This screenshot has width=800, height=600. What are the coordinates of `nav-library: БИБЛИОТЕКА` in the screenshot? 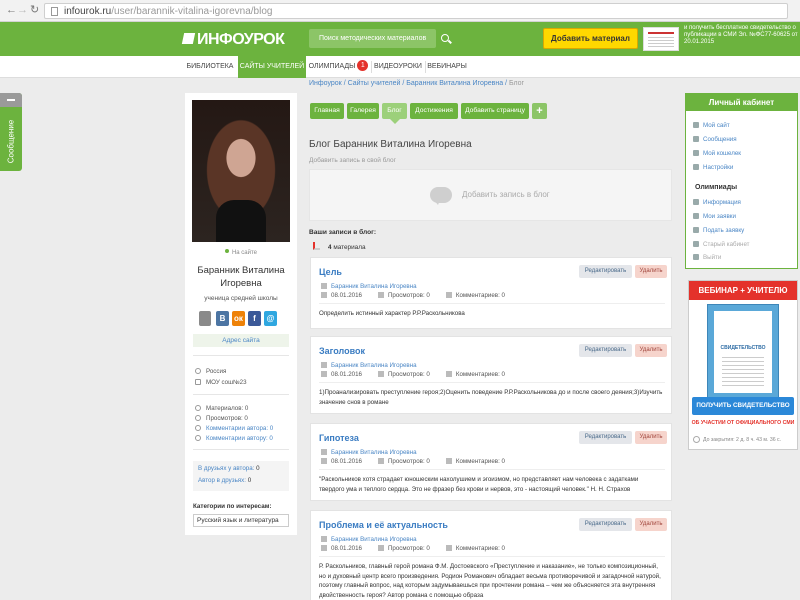 It's located at (210, 67).